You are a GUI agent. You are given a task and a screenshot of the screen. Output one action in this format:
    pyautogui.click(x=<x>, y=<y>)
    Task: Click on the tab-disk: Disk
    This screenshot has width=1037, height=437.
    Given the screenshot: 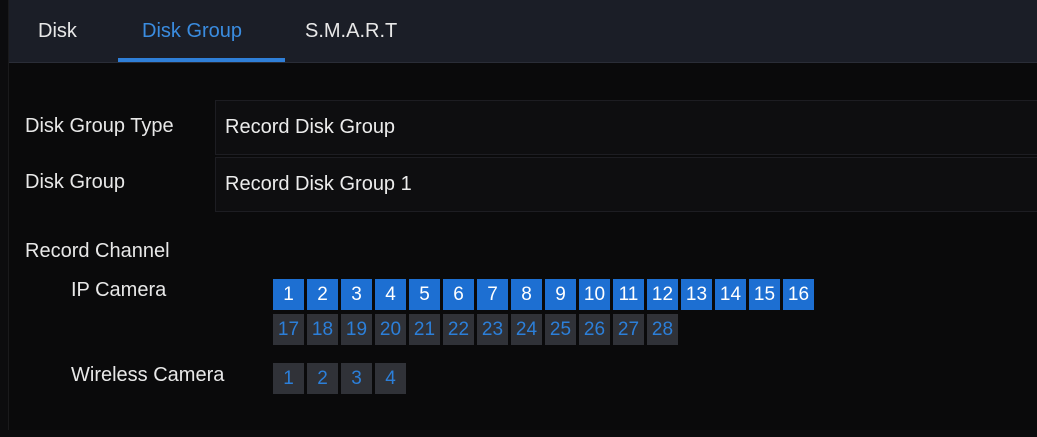 What is the action you would take?
    pyautogui.click(x=57, y=31)
    